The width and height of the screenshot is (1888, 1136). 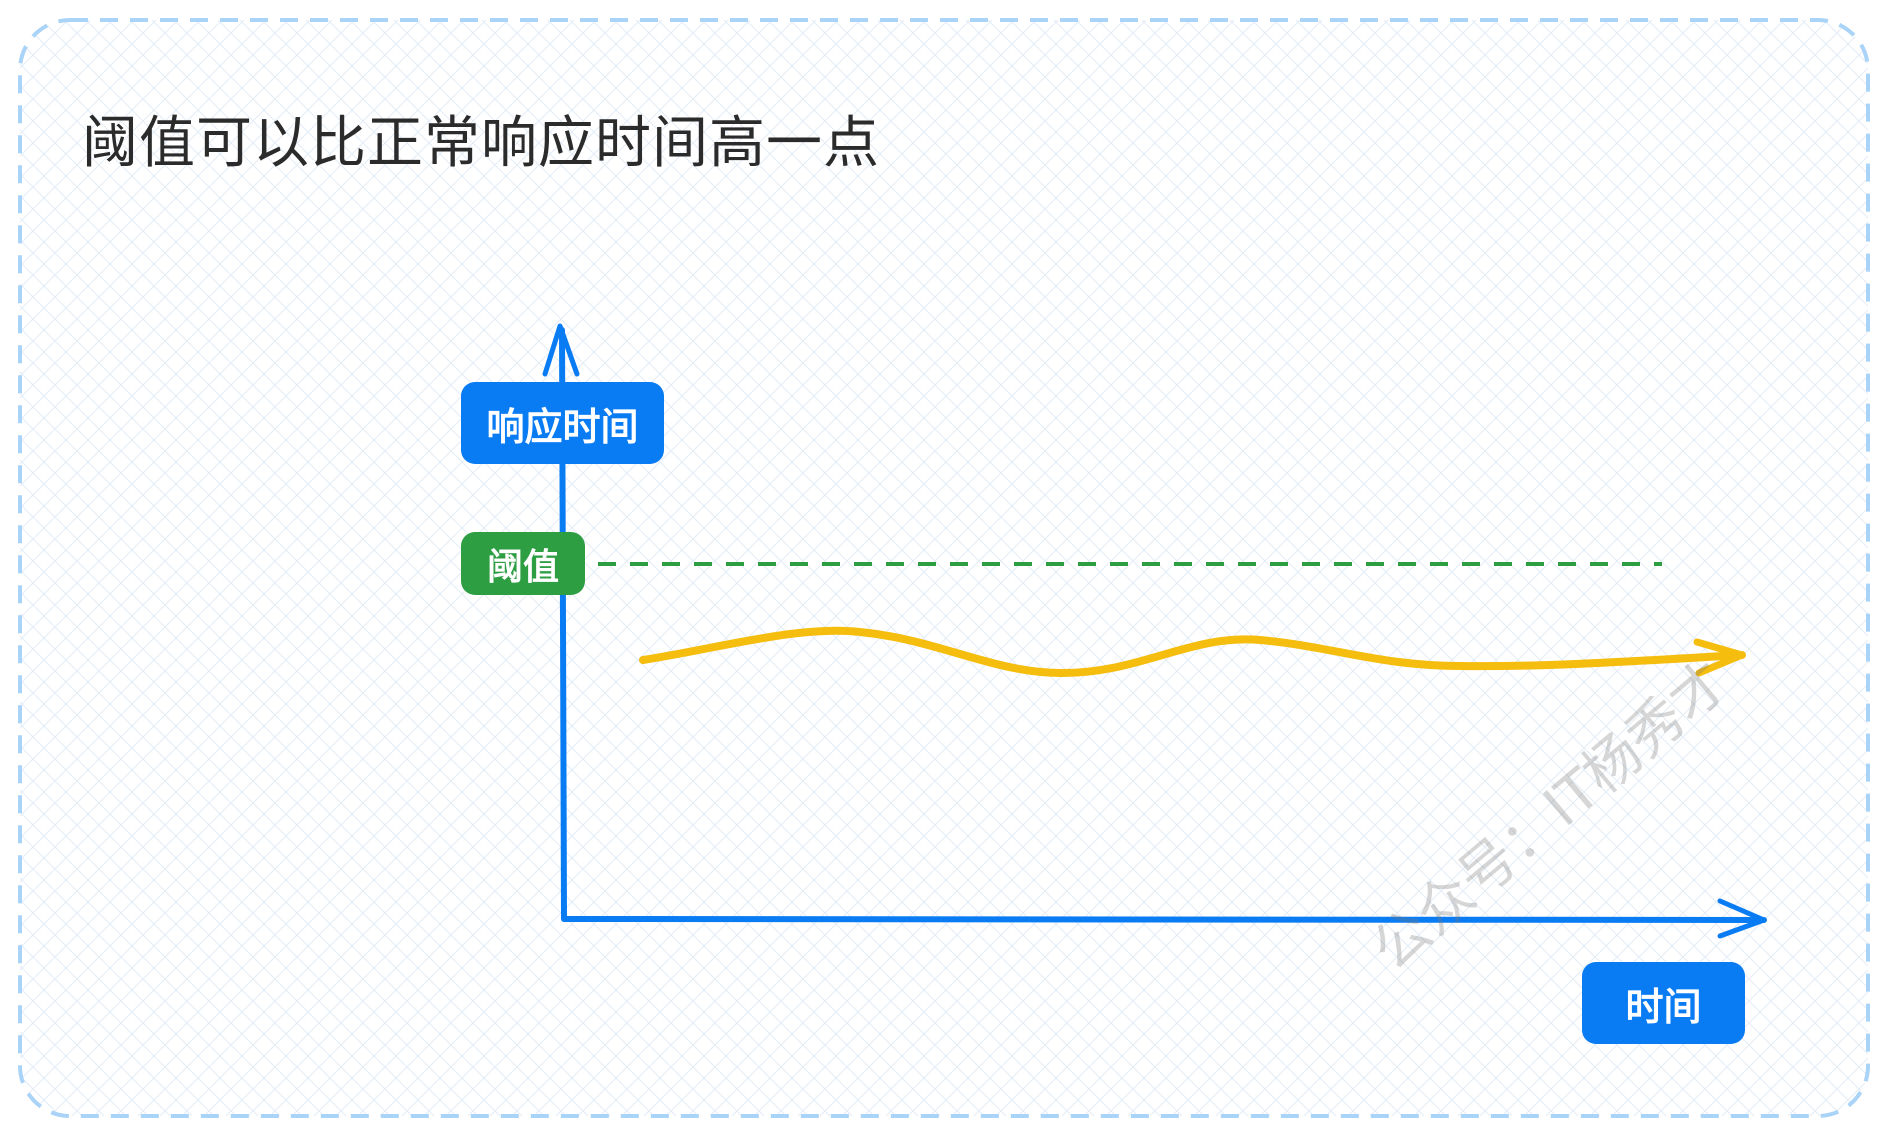 I want to click on y-axis-label: 响应时间, so click(x=562, y=423).